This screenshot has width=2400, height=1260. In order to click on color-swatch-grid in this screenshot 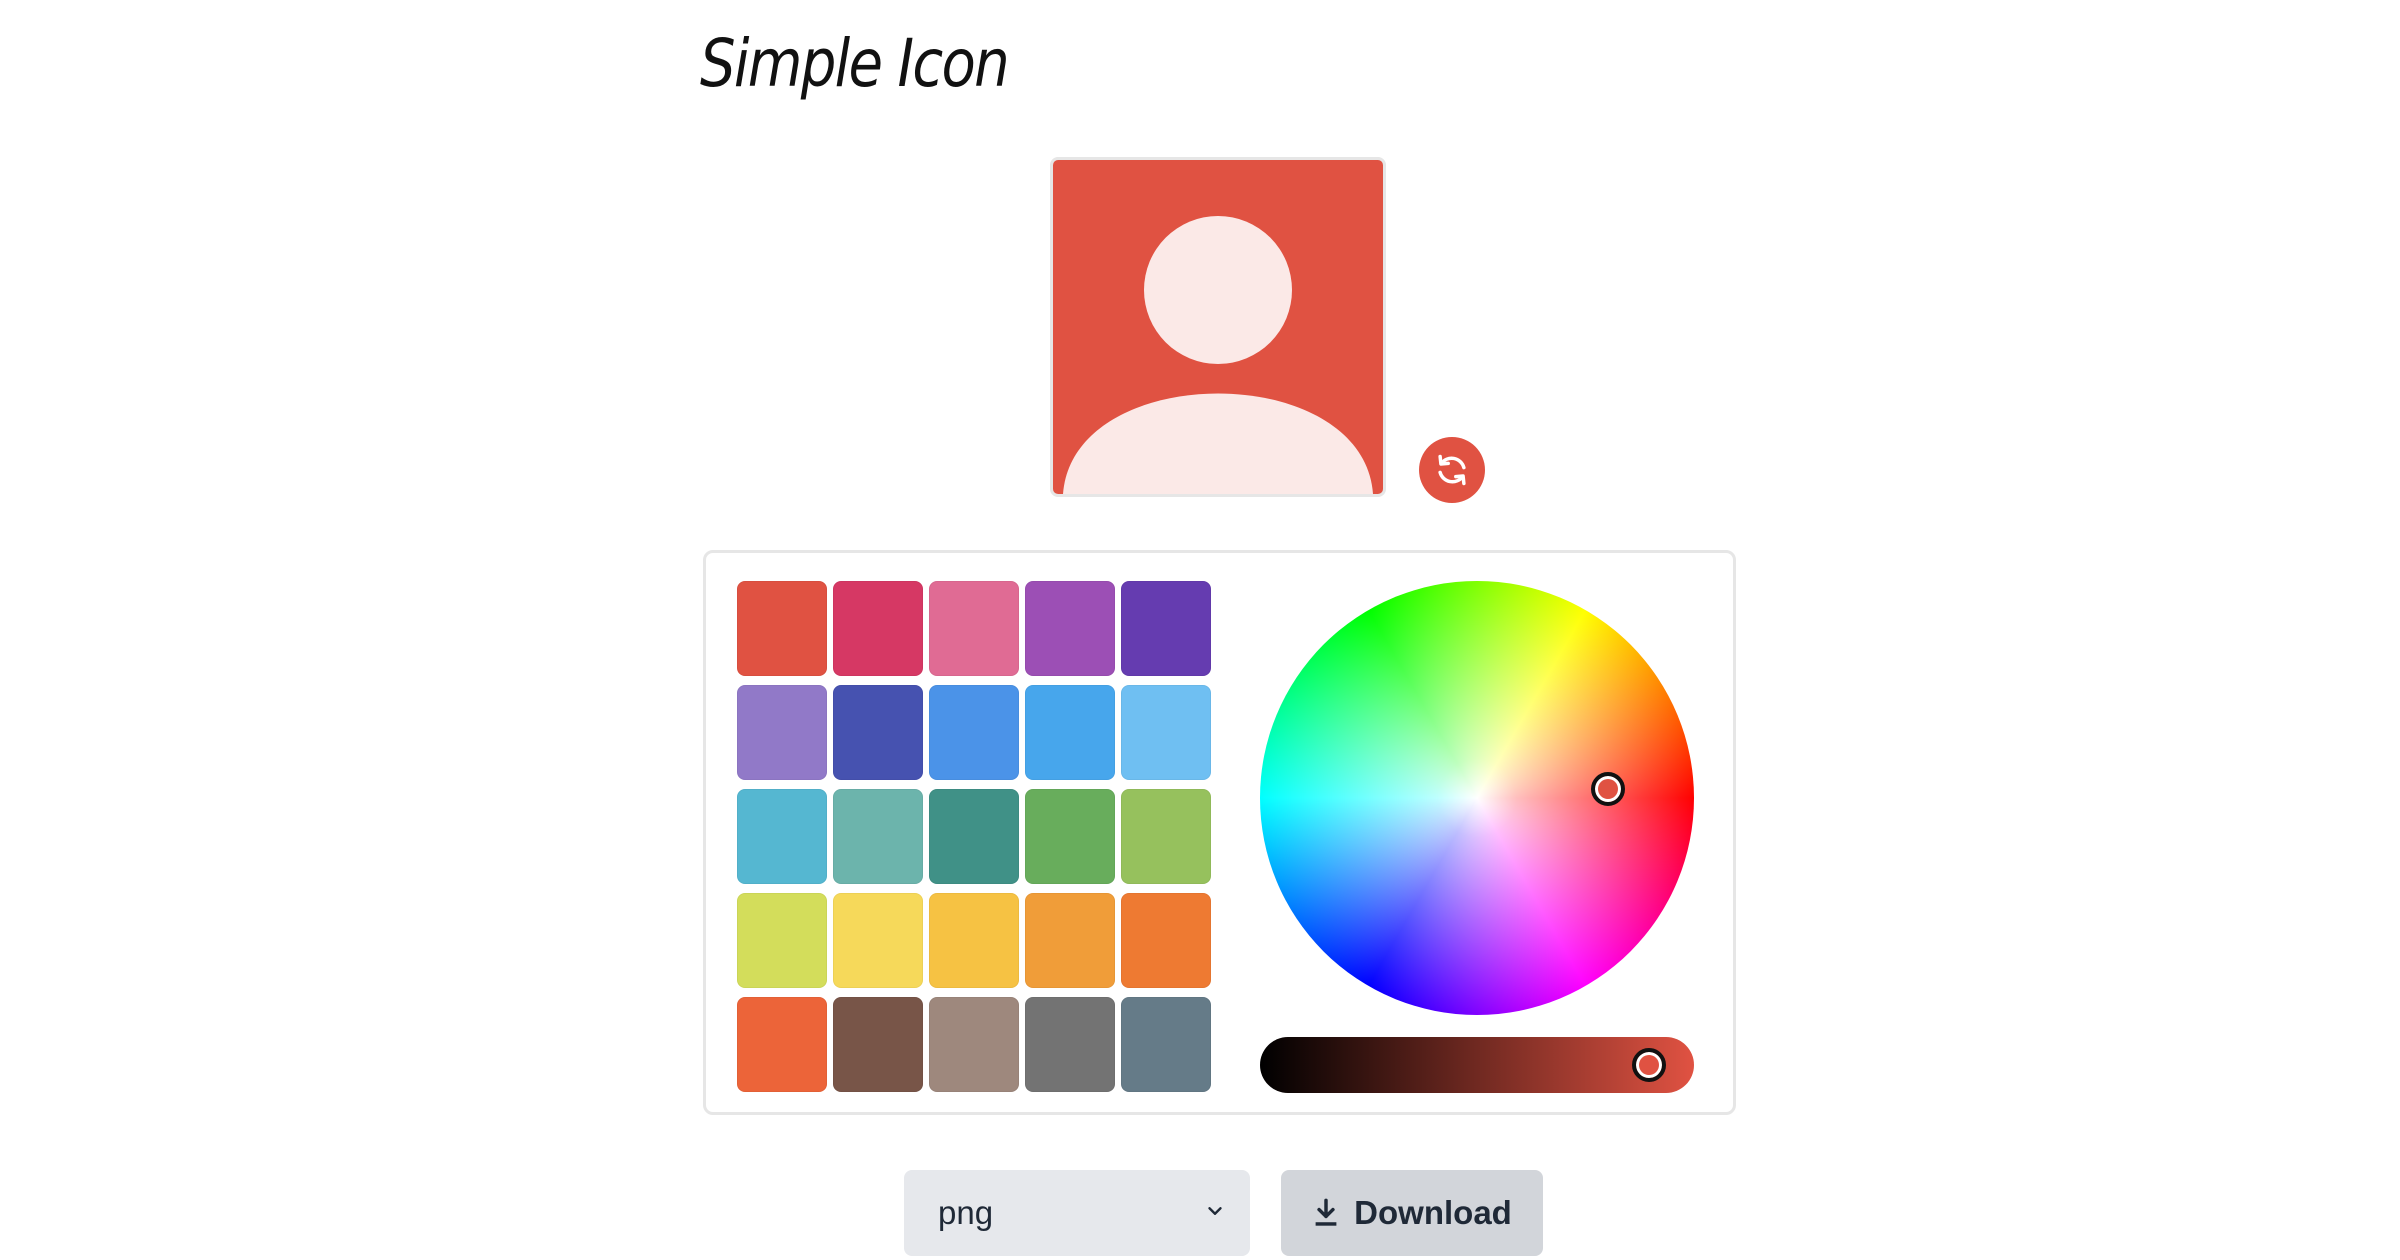, I will do `click(974, 836)`.